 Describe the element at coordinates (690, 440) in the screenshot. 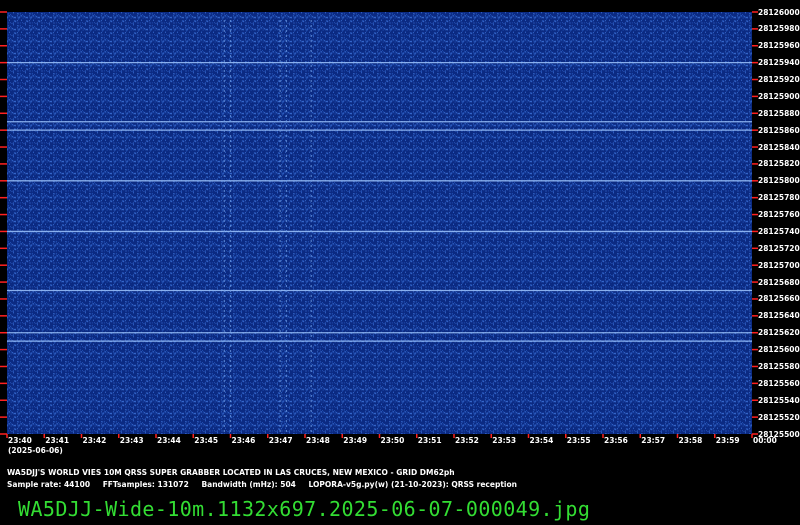

I see `time-label: 23:58` at that location.